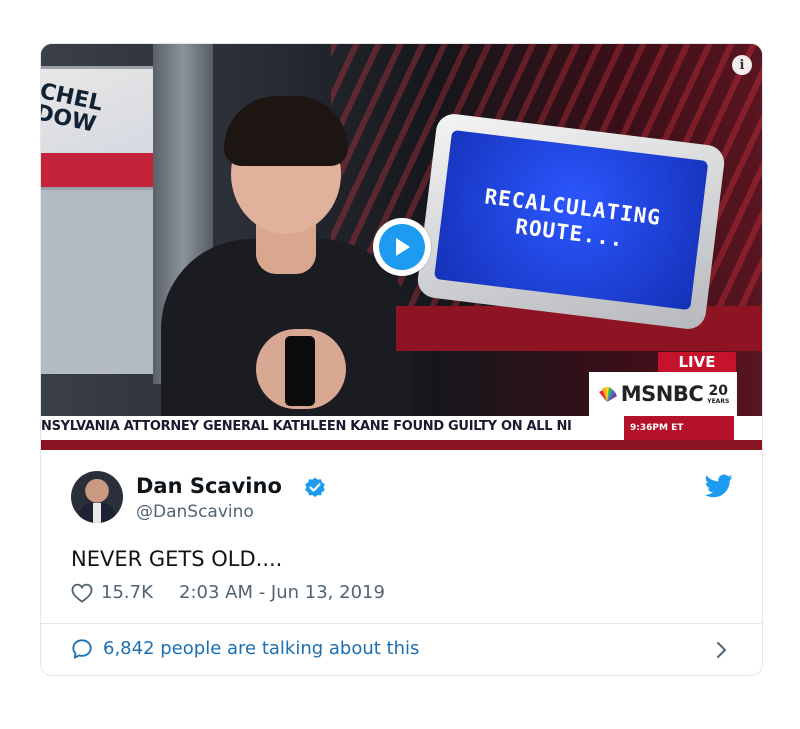 This screenshot has height=729, width=800. Describe the element at coordinates (721, 650) in the screenshot. I see `chevron-right-icon` at that location.